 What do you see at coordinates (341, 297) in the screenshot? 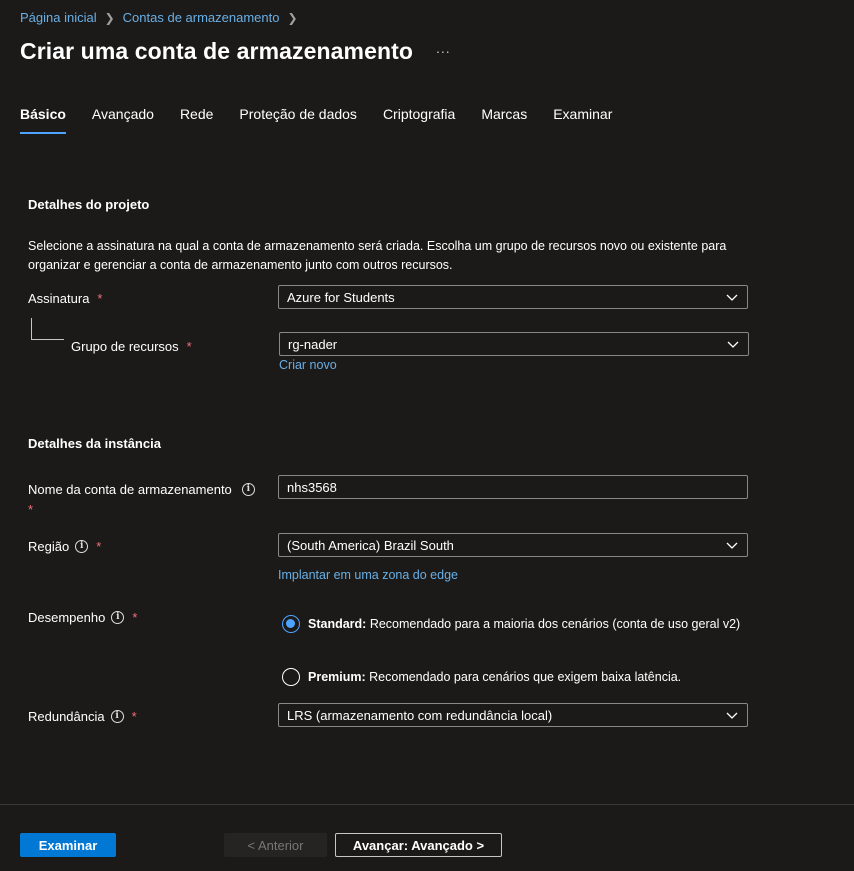
I see `subscription-value: Azure for Students` at bounding box center [341, 297].